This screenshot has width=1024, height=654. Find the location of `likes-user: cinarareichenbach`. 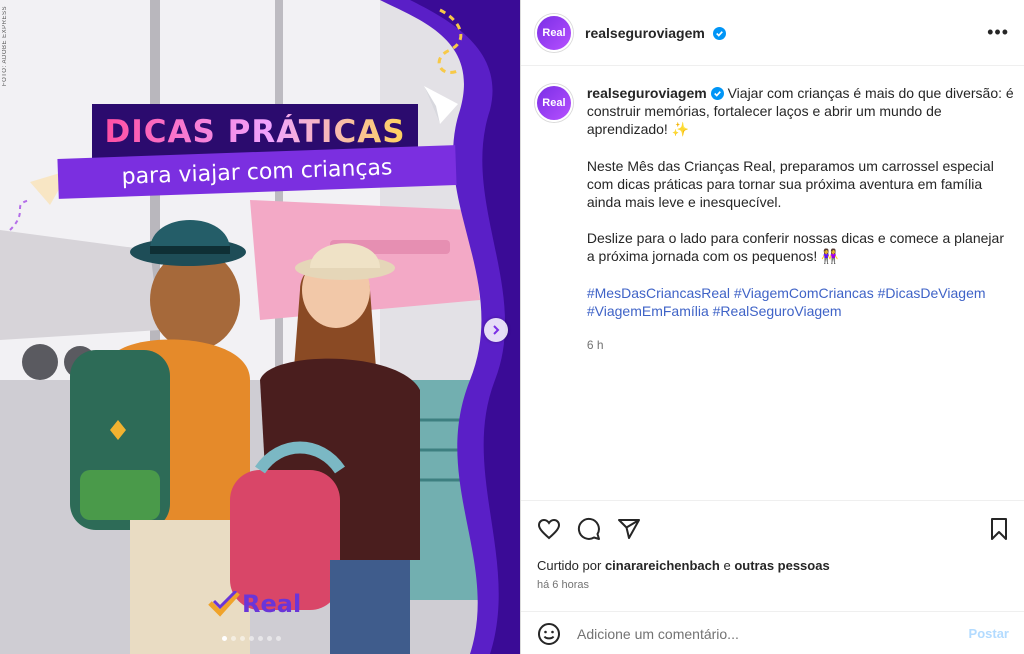

likes-user: cinarareichenbach is located at coordinates (662, 565).